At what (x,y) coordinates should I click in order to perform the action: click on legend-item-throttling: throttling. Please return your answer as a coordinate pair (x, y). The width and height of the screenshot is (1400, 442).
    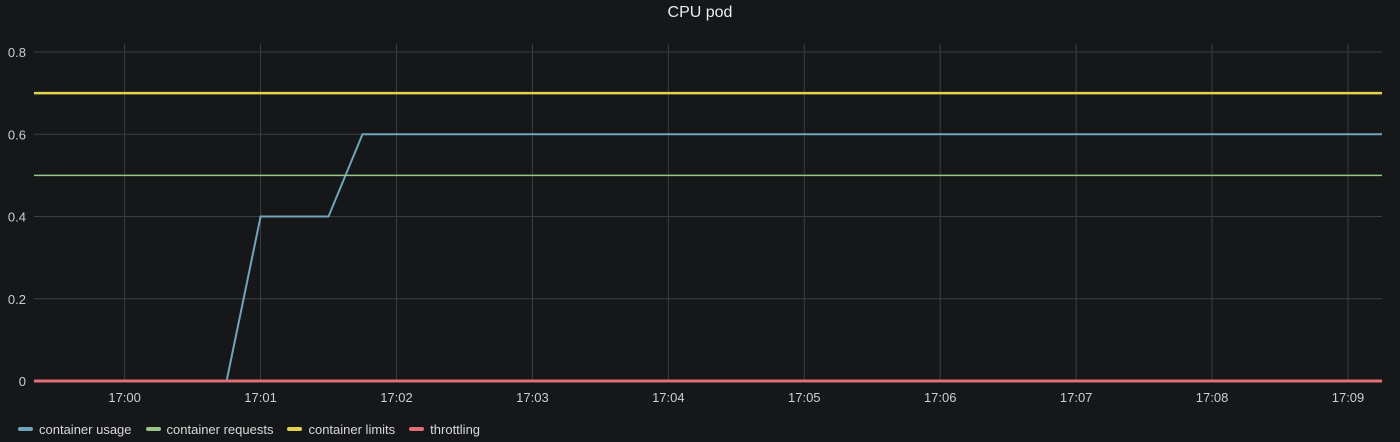
    Looking at the image, I should click on (444, 429).